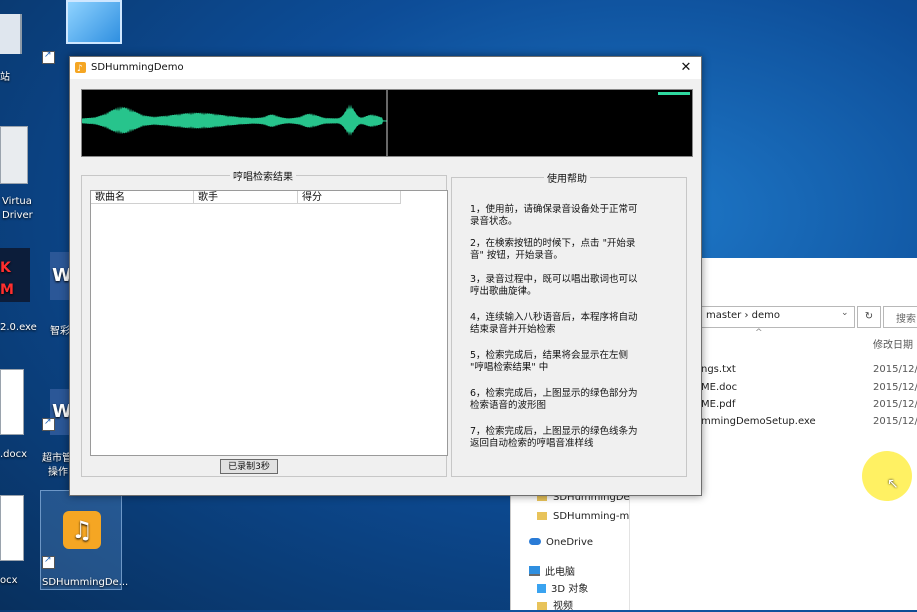 This screenshot has width=917, height=612. I want to click on column-header-song: 歌曲名, so click(142, 197).